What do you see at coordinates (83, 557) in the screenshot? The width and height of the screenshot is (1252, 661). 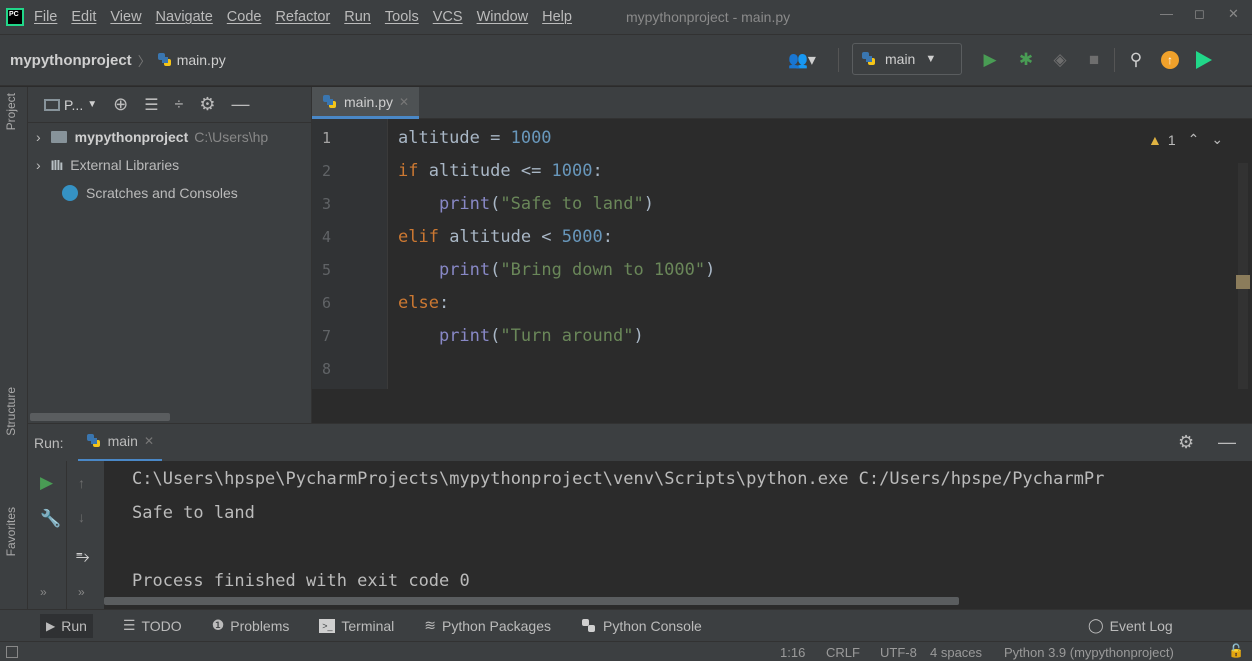 I see `soft-wrap-icon: ⥱` at bounding box center [83, 557].